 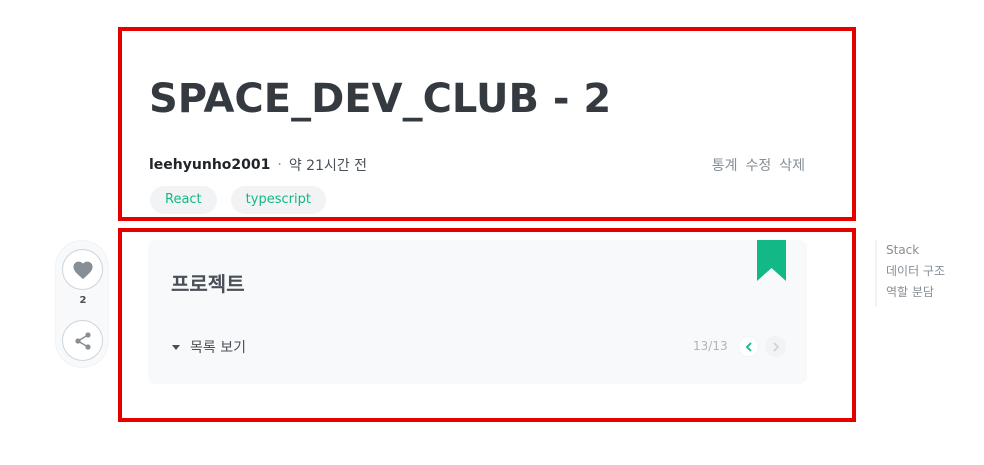 What do you see at coordinates (278, 200) in the screenshot?
I see `tag-typescript: typescript` at bounding box center [278, 200].